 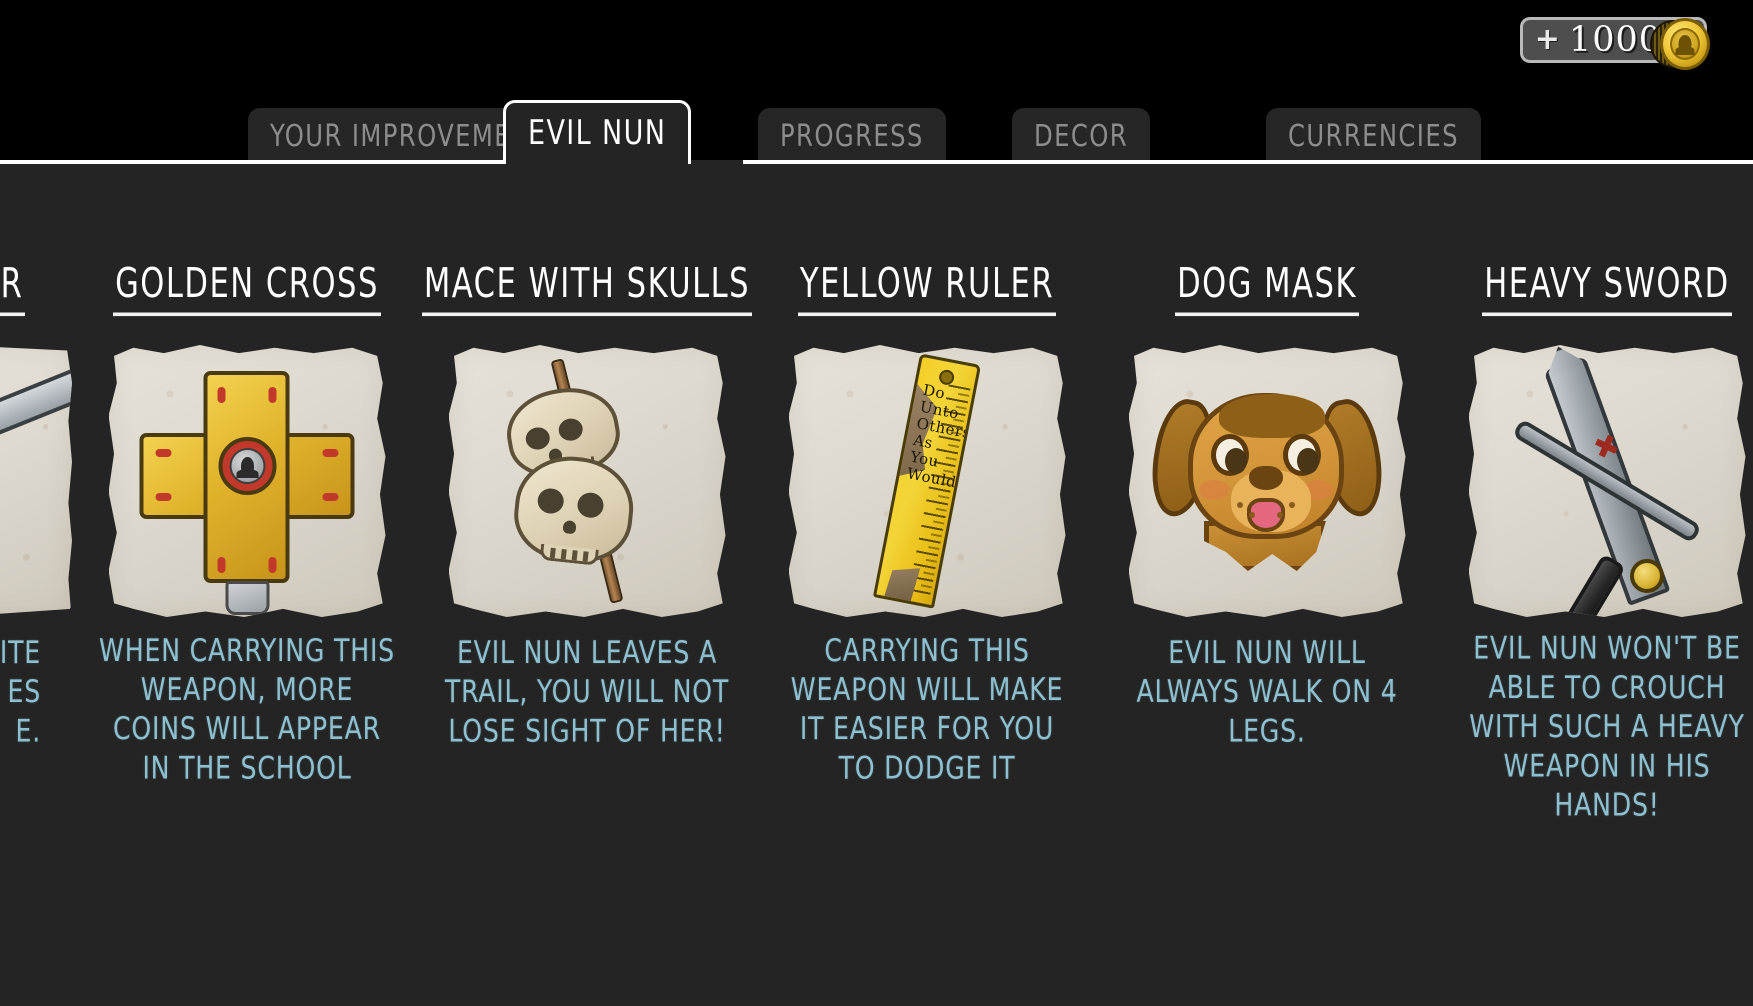 I want to click on tab-label: PROGRESS, so click(x=852, y=136).